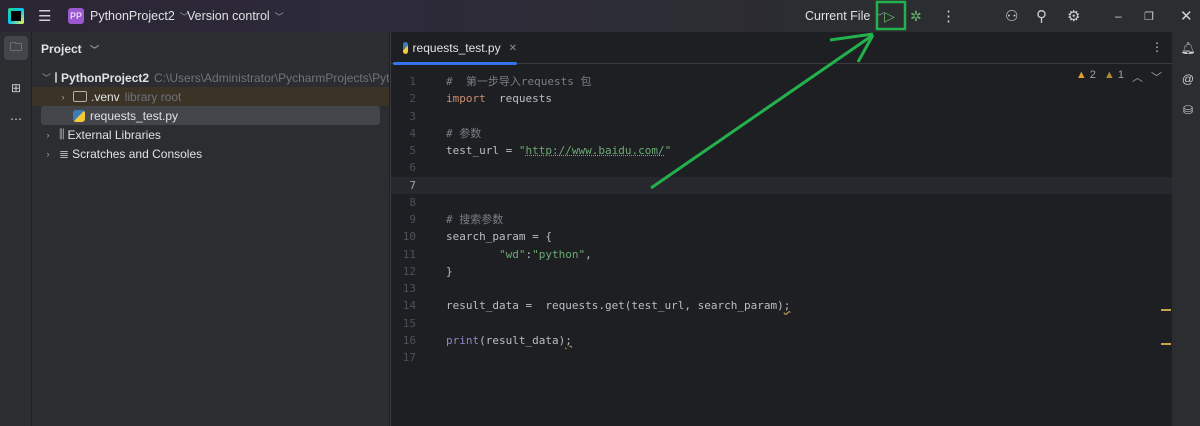 Image resolution: width=1200 pixels, height=426 pixels. I want to click on annotation-highlight-box, so click(891, 15).